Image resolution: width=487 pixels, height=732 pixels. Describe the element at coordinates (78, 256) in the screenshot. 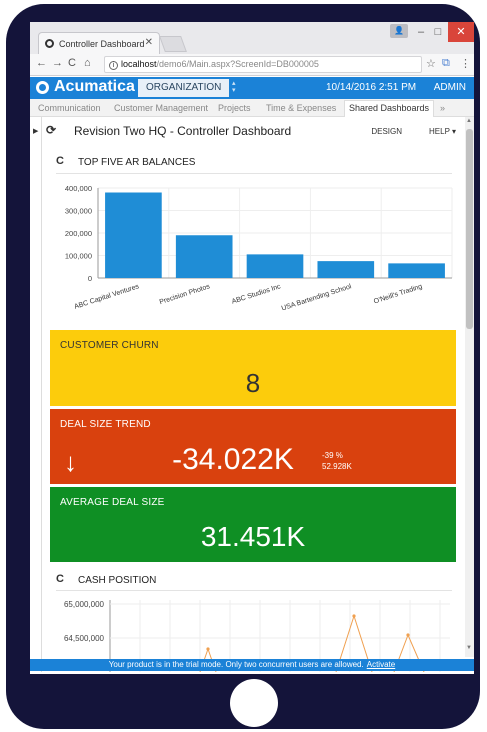

I see `ytick-label: 100,000` at that location.